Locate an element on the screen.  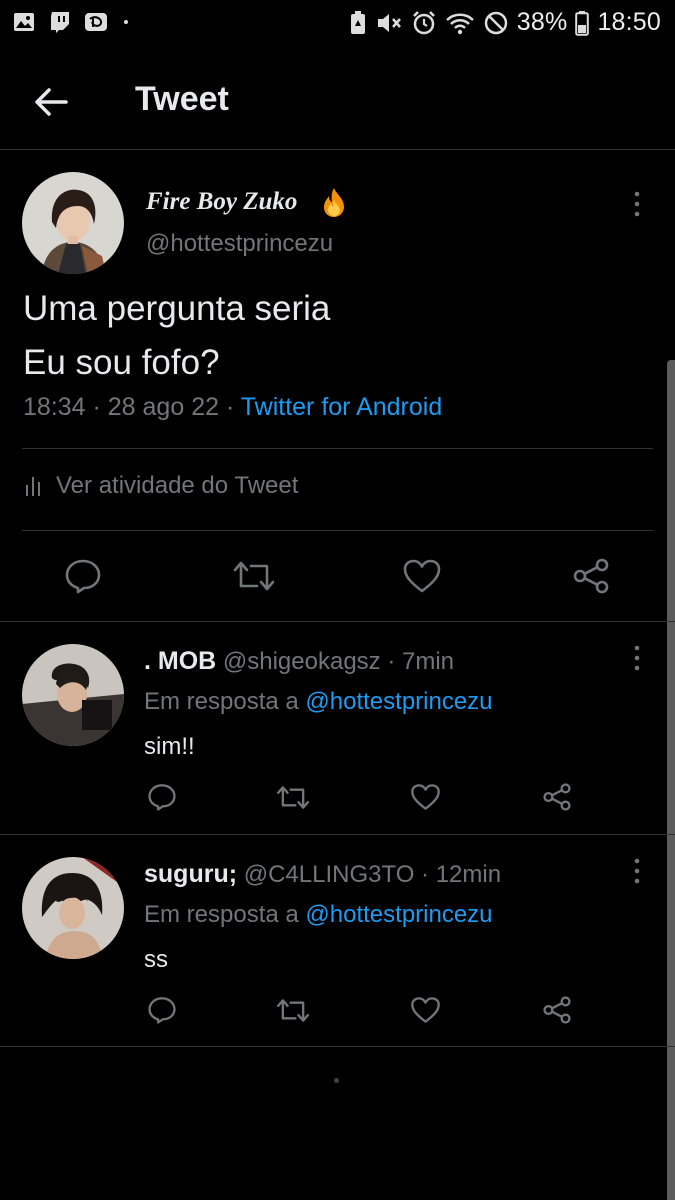
view-tweet-activity: Ver atividade do Tweet is located at coordinates (161, 486).